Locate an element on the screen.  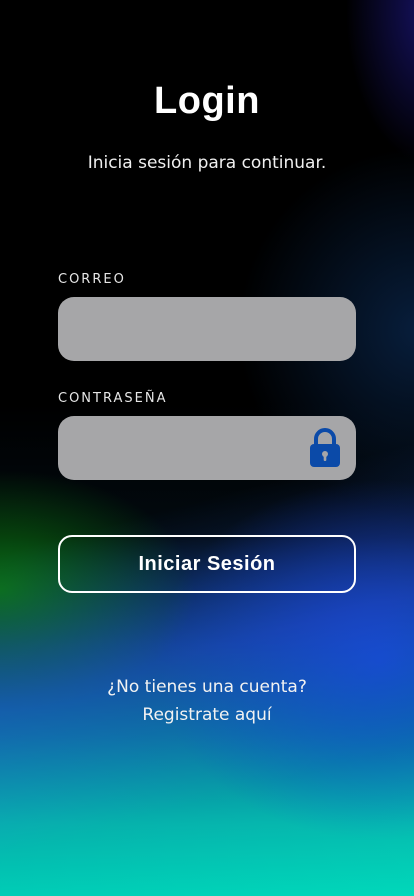
email-label: CORREO is located at coordinates (92, 279).